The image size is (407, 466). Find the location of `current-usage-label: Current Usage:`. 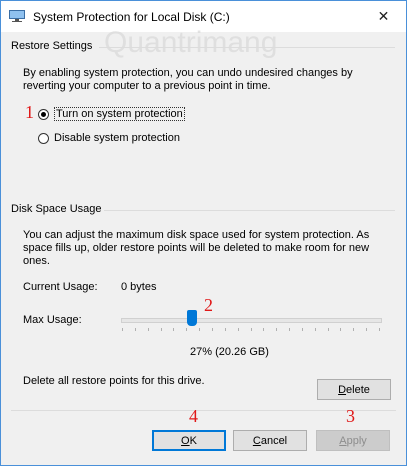

current-usage-label: Current Usage: is located at coordinates (60, 287).